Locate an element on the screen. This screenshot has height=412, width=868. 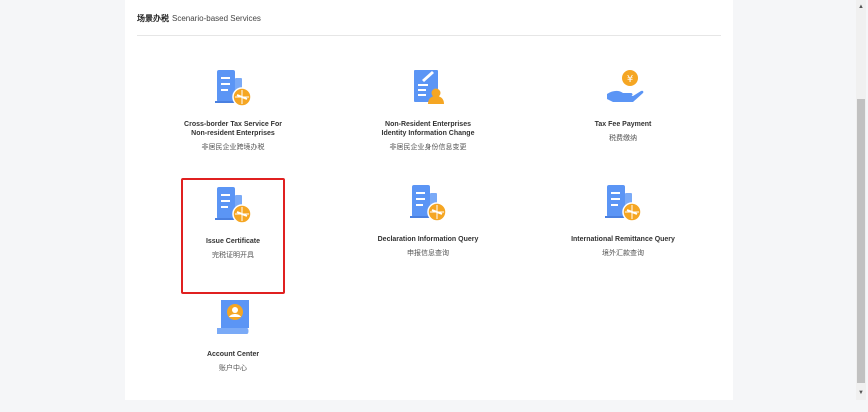
hand-yuan-coin-icon: ¥ is located at coordinates (623, 88).